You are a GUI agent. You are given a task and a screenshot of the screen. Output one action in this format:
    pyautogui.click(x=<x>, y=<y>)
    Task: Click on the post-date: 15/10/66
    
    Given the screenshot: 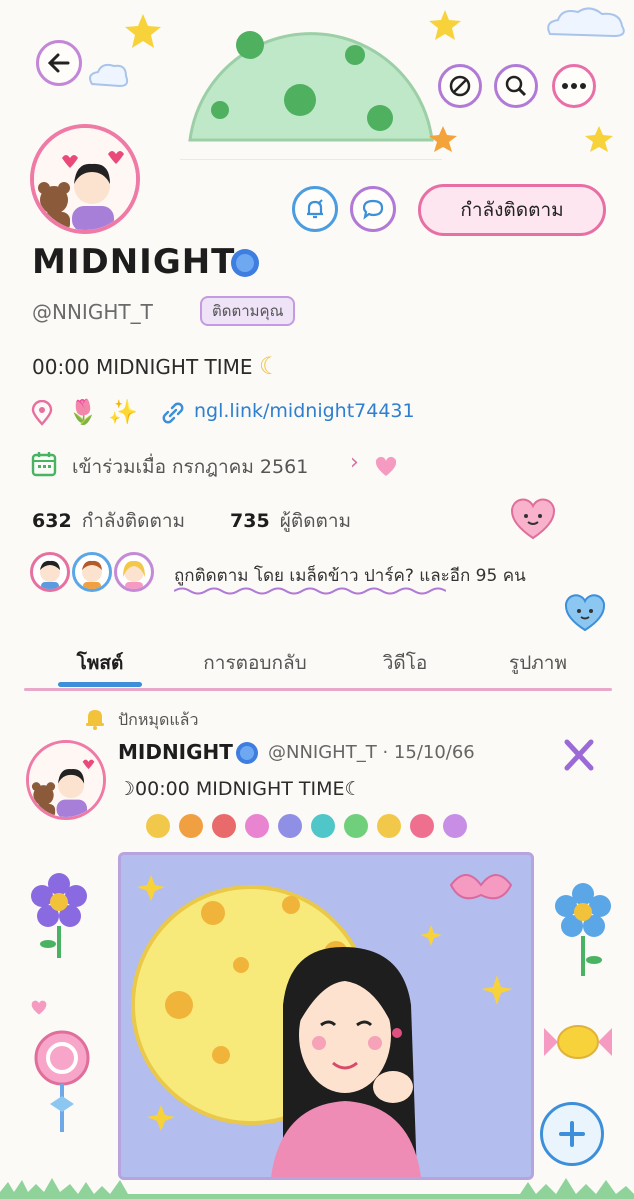 What is the action you would take?
    pyautogui.click(x=434, y=752)
    